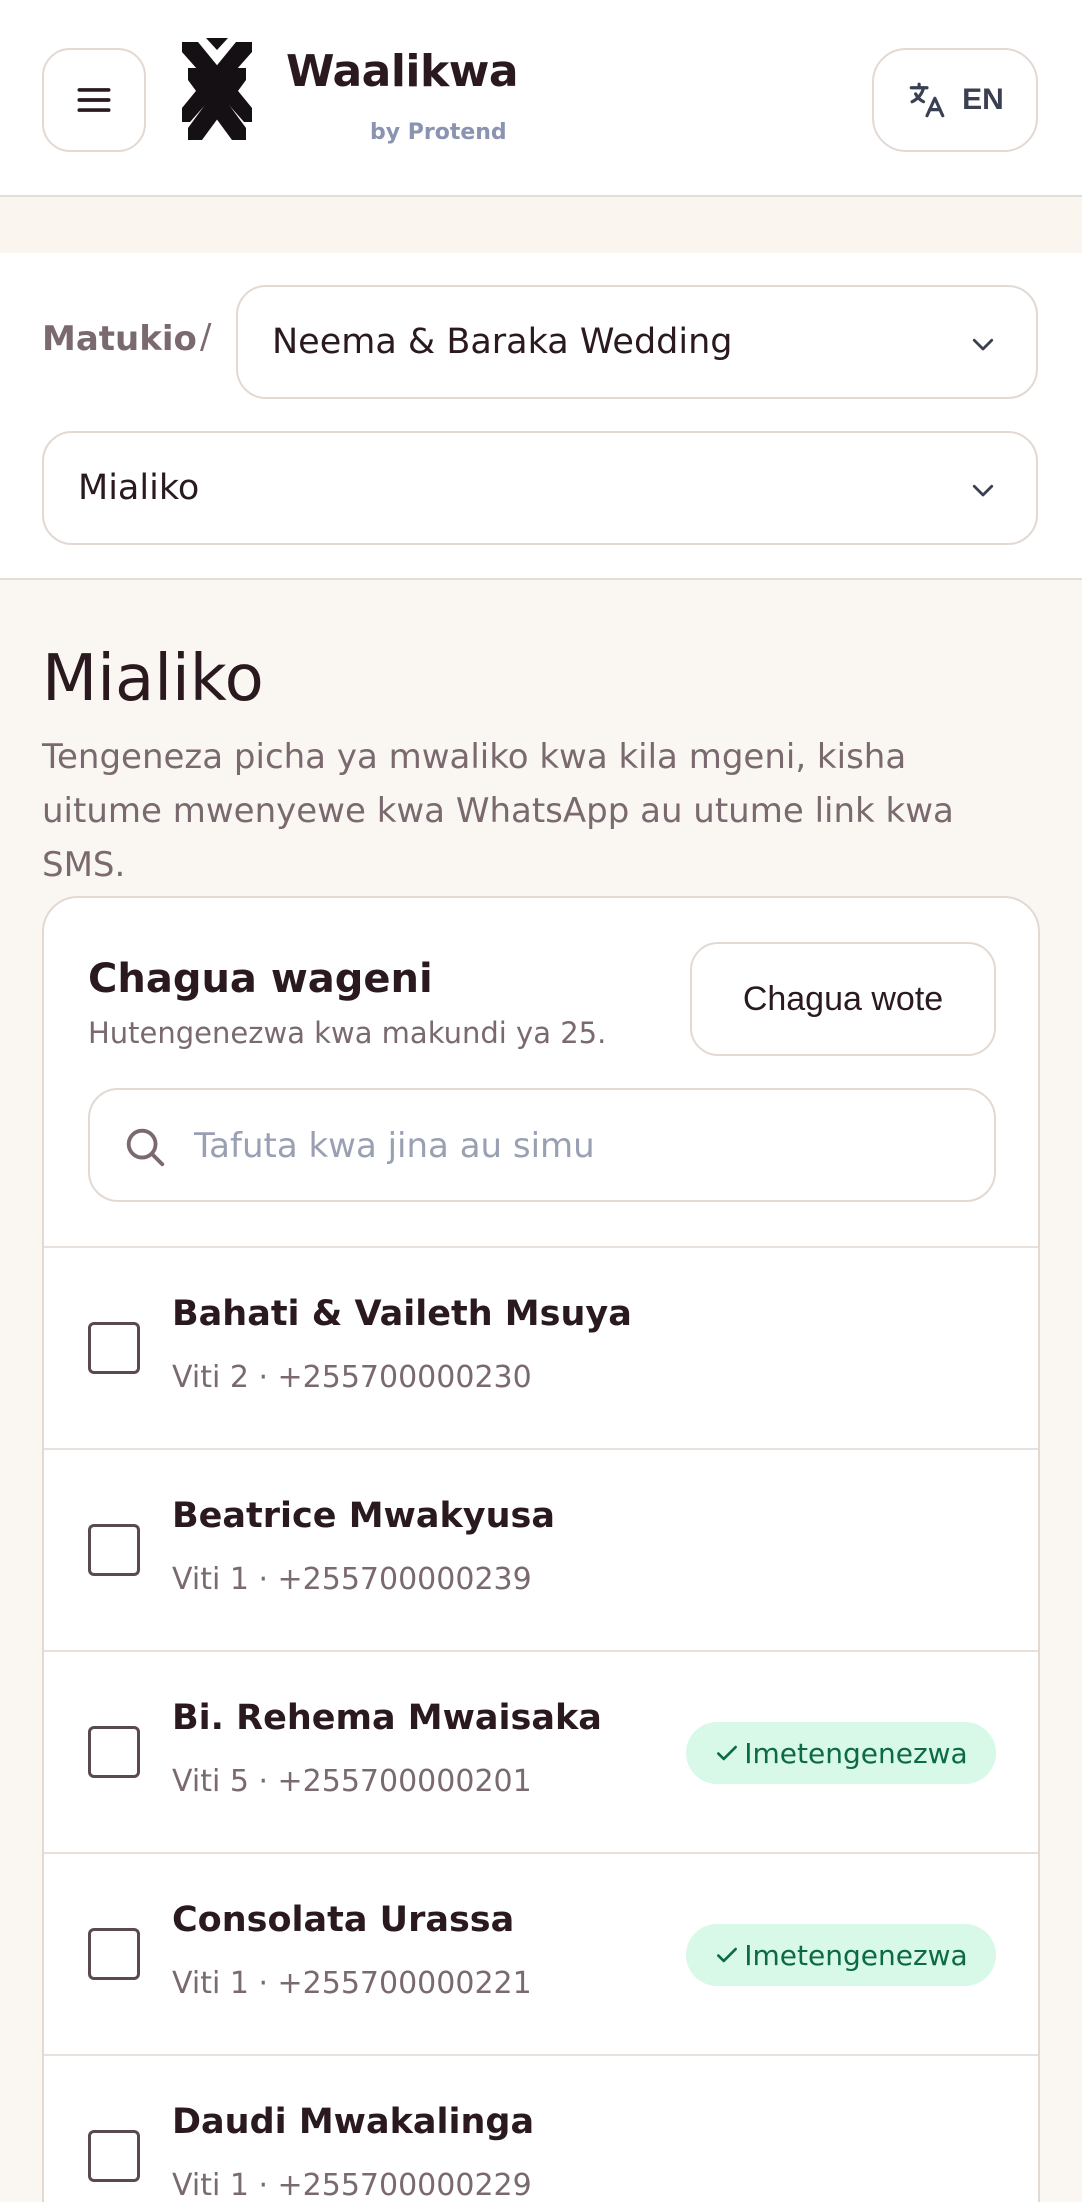 This screenshot has height=2202, width=1082. I want to click on guest-name: Daudi Mwakalinga, so click(353, 2122).